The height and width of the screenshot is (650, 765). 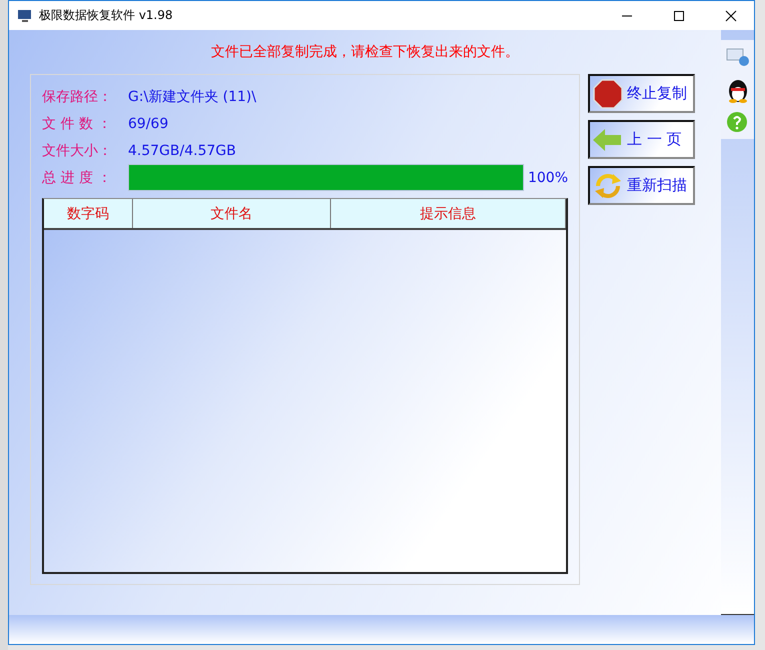 What do you see at coordinates (106, 15) in the screenshot?
I see `window-title: 极限数据恢复软件 v1.98` at bounding box center [106, 15].